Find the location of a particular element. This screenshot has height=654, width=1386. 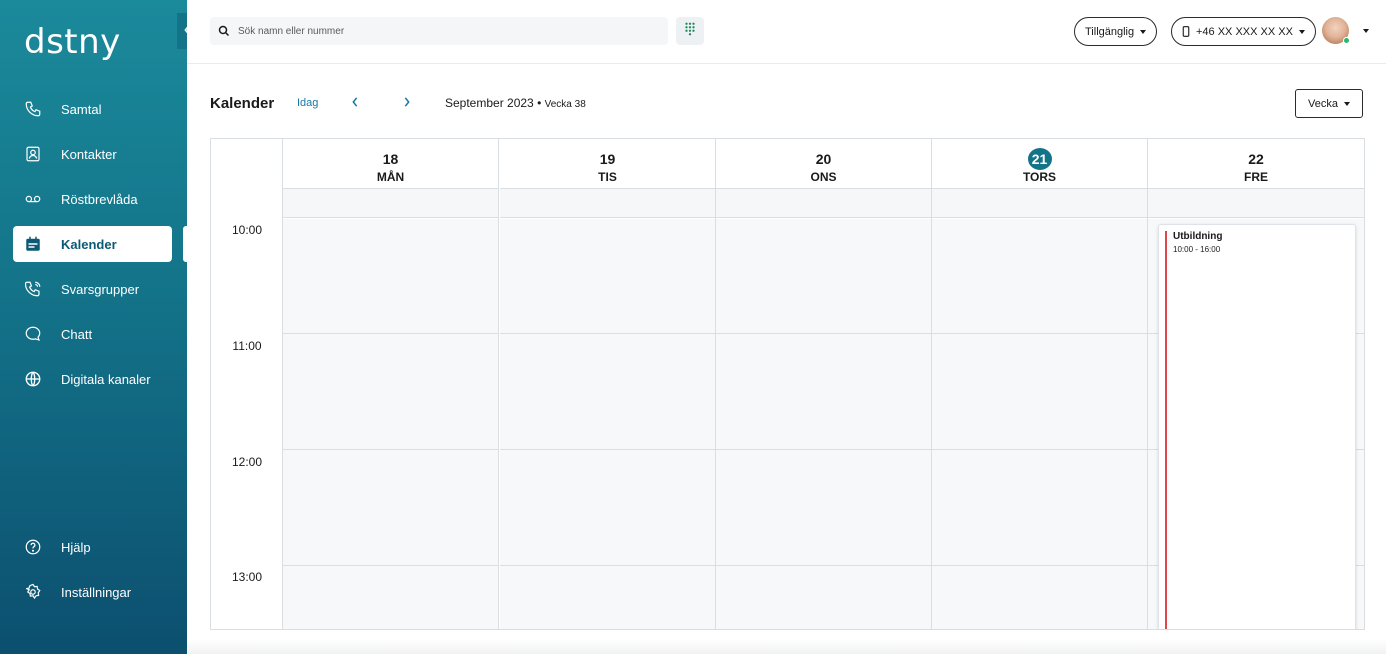

sidebar-item-rostbrevlada: Röstbrevlåda is located at coordinates (92, 199).